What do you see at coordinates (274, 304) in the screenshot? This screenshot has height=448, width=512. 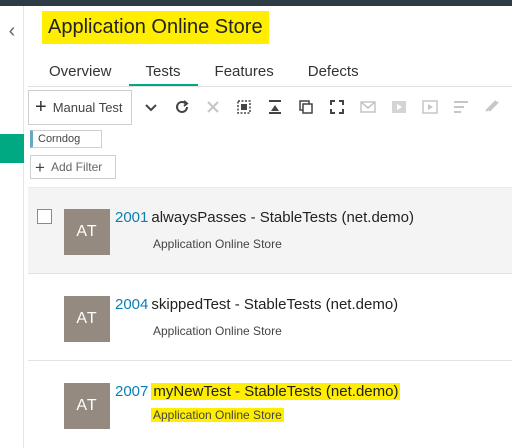 I see `test-name: skippedTest - StableTests (net.demo)` at bounding box center [274, 304].